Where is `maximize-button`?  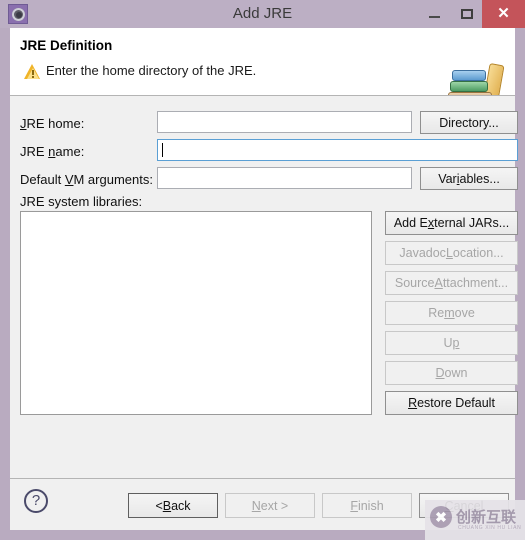
maximize-button is located at coordinates (467, 14).